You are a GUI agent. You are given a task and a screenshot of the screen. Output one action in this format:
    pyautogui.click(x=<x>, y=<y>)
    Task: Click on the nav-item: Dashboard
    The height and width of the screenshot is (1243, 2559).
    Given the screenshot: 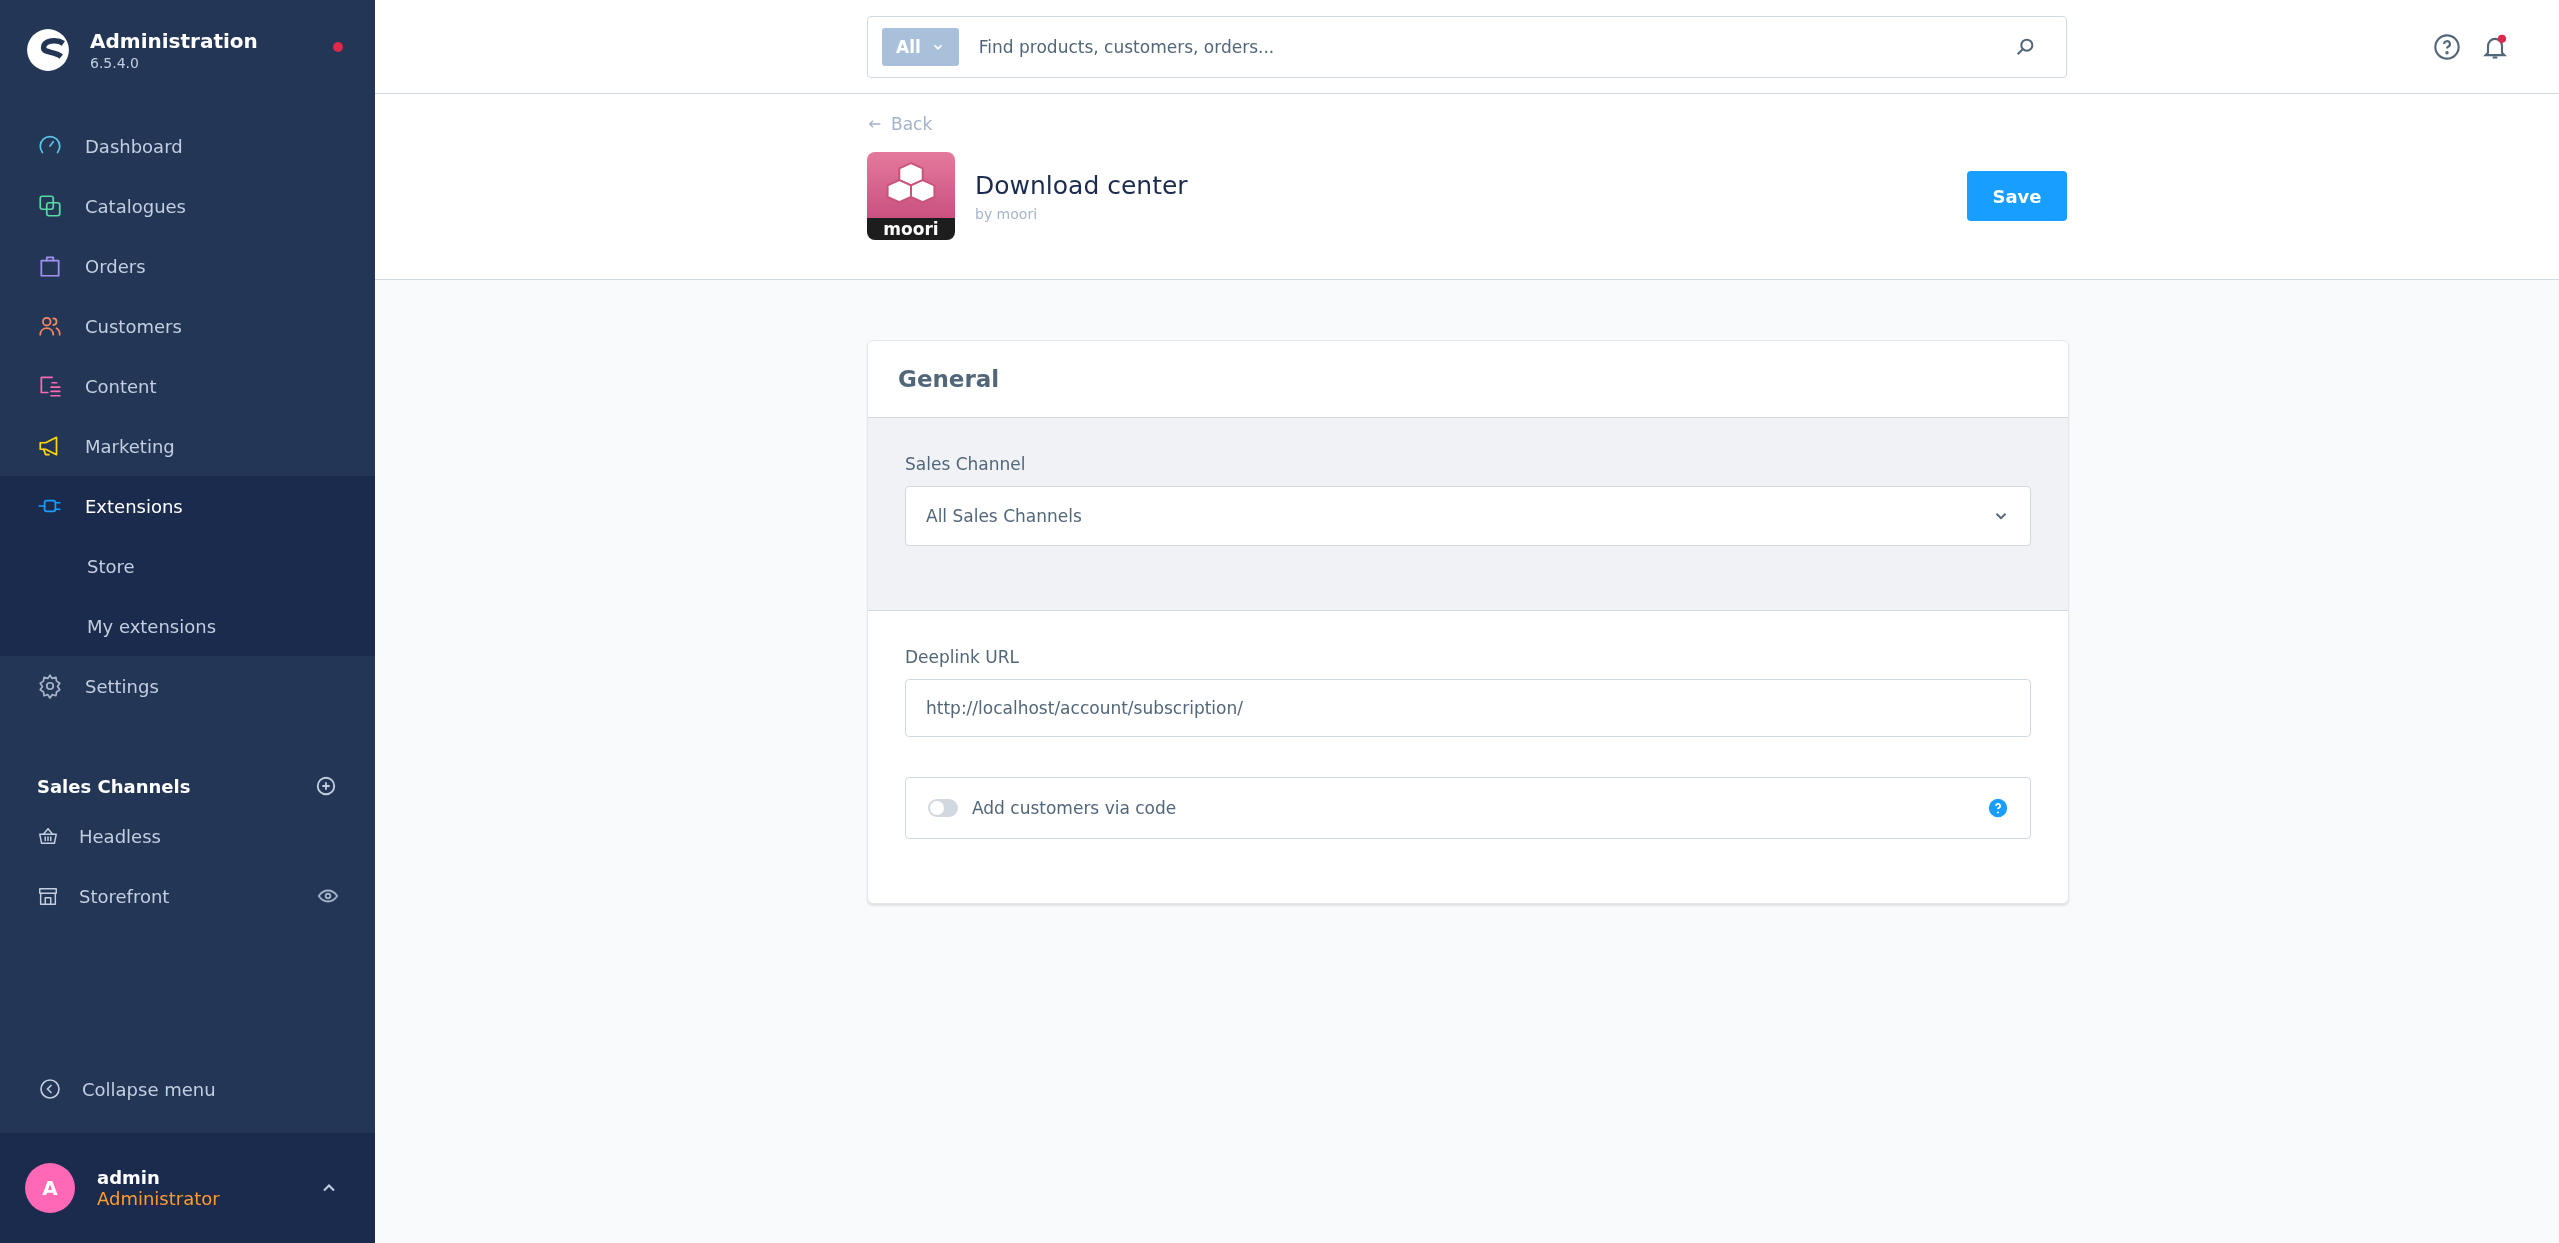 What is the action you would take?
    pyautogui.click(x=187, y=146)
    